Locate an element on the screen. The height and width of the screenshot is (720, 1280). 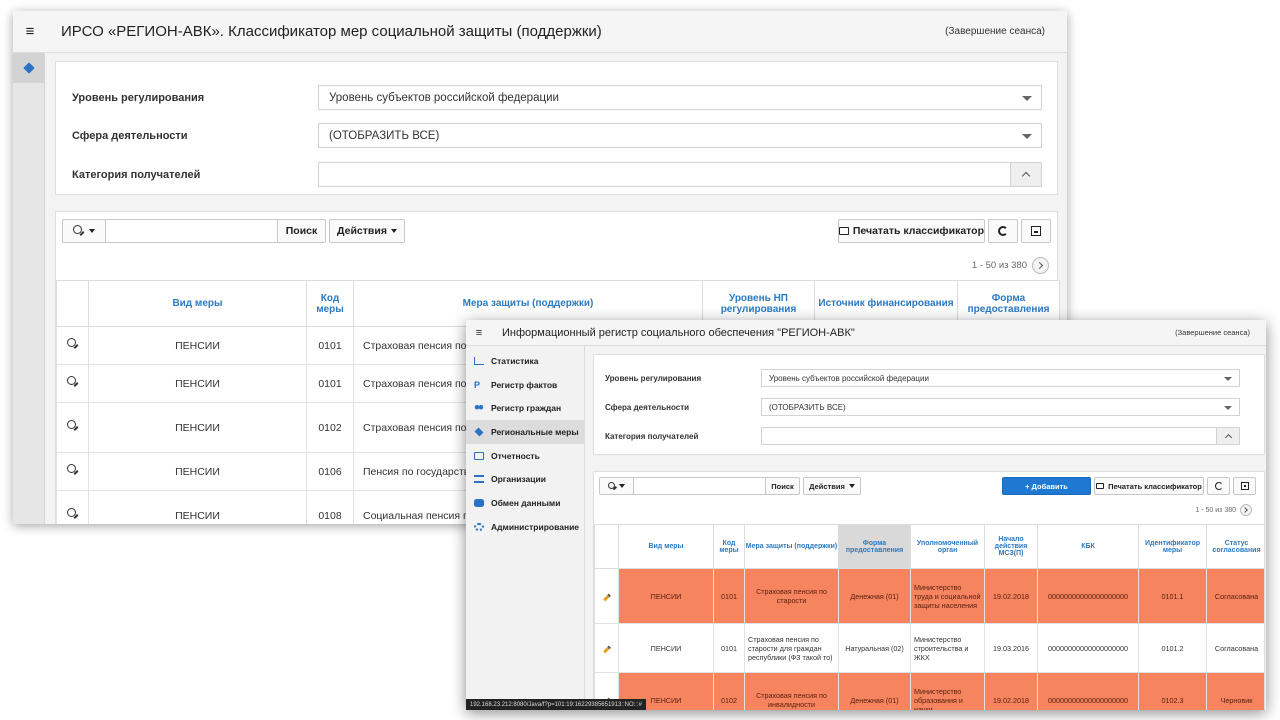
cube-icon is located at coordinates (28, 68).